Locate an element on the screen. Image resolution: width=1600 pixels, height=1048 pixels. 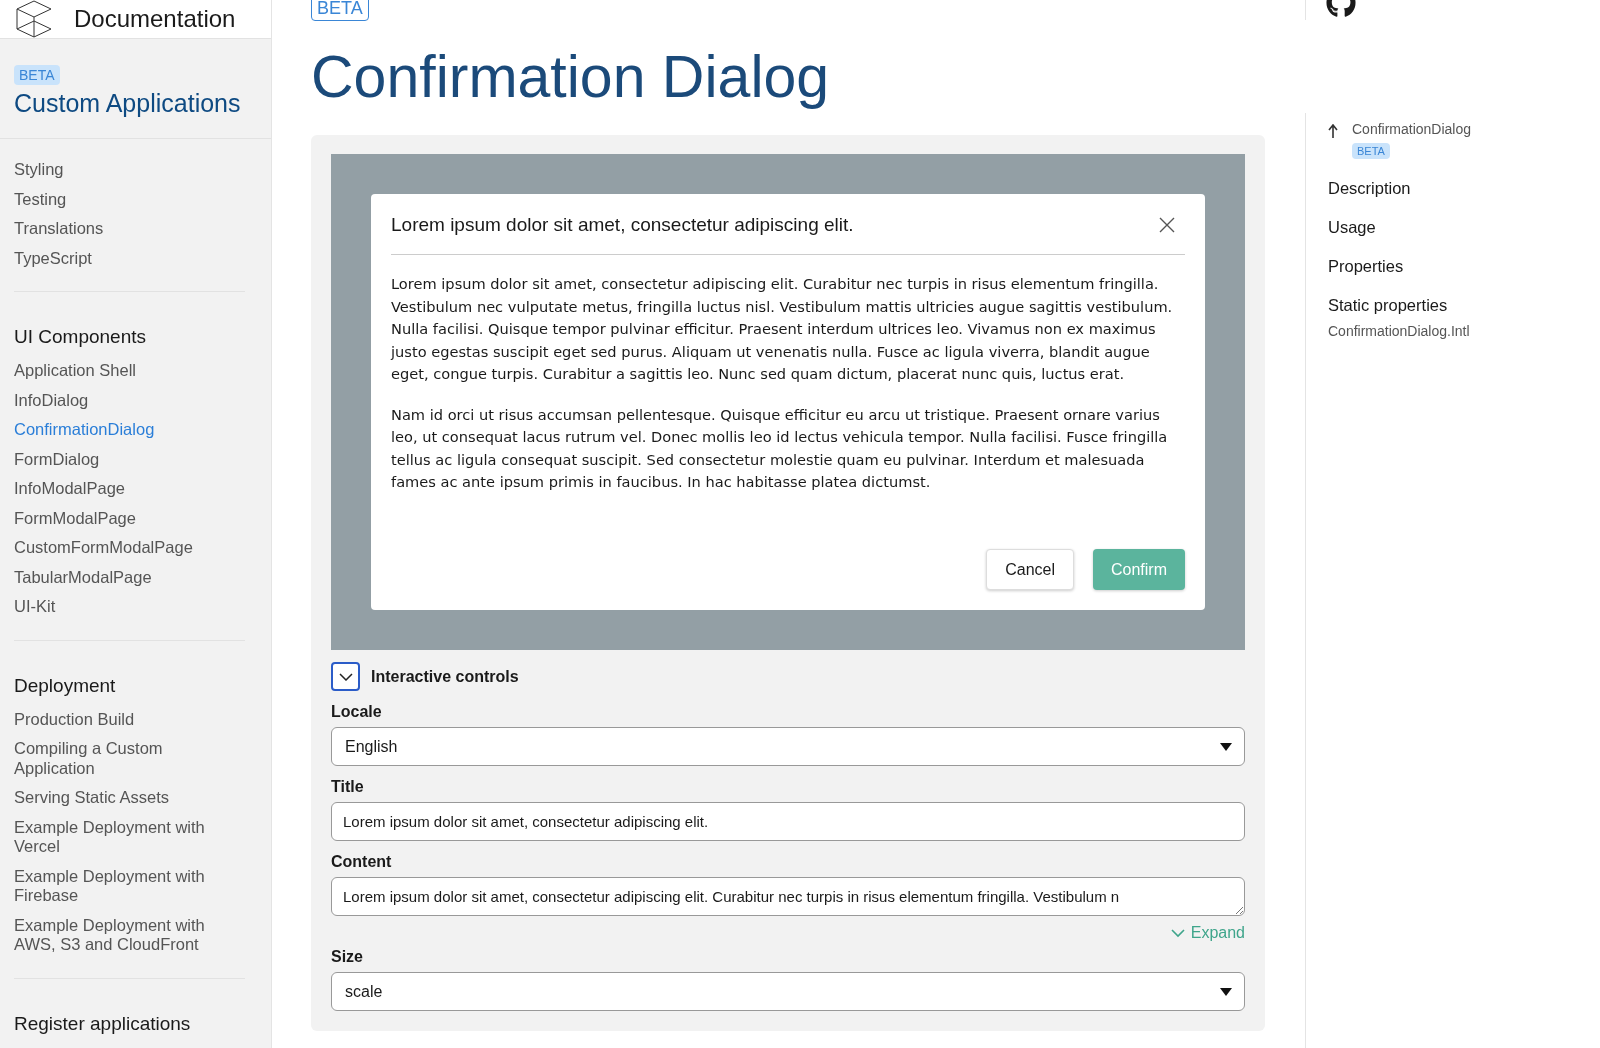
nav-group-title: Deployment is located at coordinates (65, 685).